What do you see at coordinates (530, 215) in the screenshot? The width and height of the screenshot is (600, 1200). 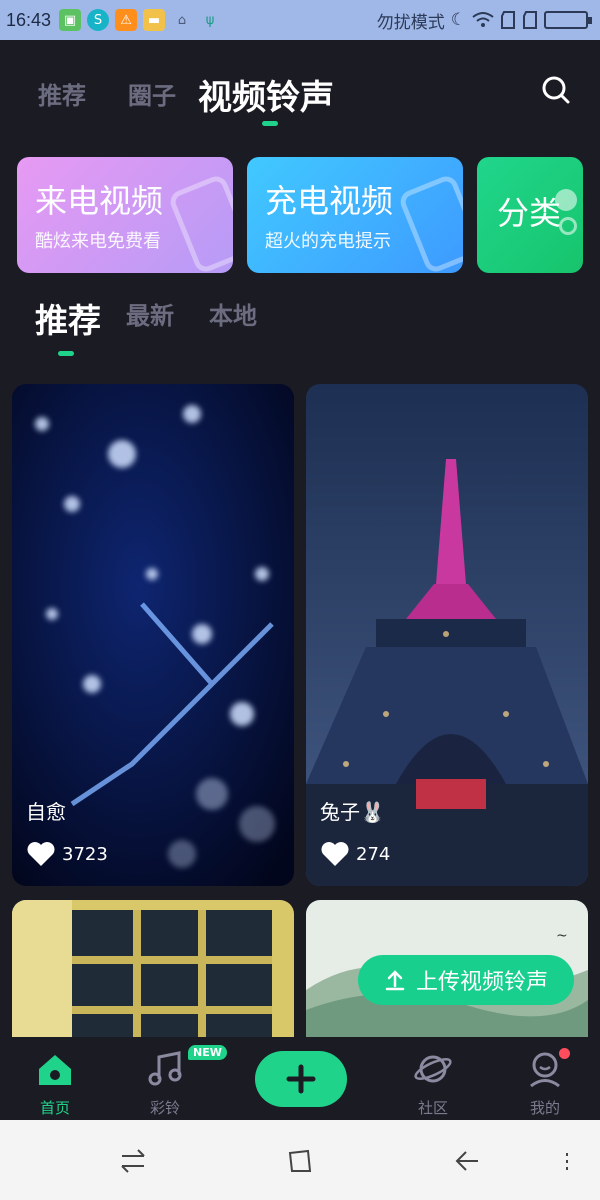 I see `category-card: 分类` at bounding box center [530, 215].